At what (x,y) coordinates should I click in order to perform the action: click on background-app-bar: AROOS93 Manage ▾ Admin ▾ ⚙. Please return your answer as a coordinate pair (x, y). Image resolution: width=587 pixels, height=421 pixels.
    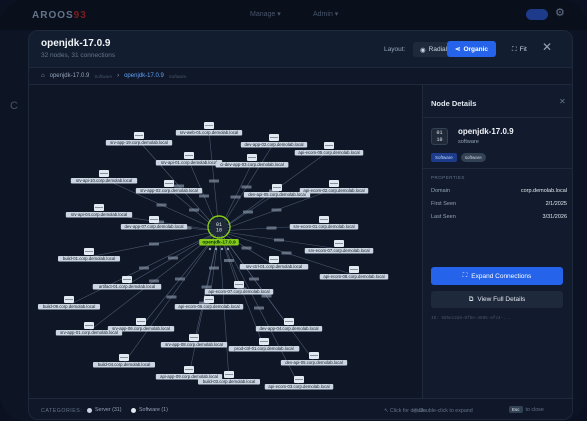
    Looking at the image, I should click on (293, 15).